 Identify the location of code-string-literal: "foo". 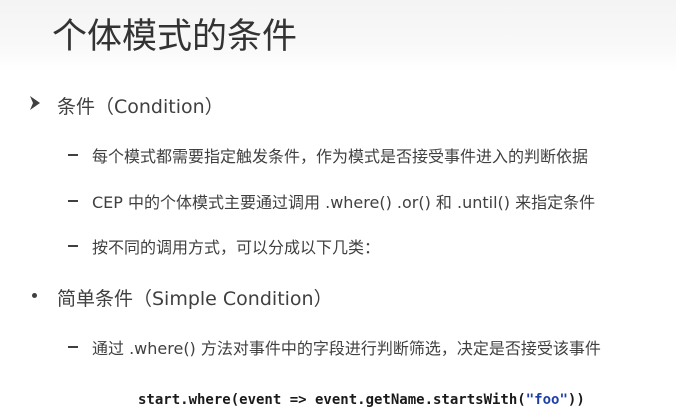
(546, 400).